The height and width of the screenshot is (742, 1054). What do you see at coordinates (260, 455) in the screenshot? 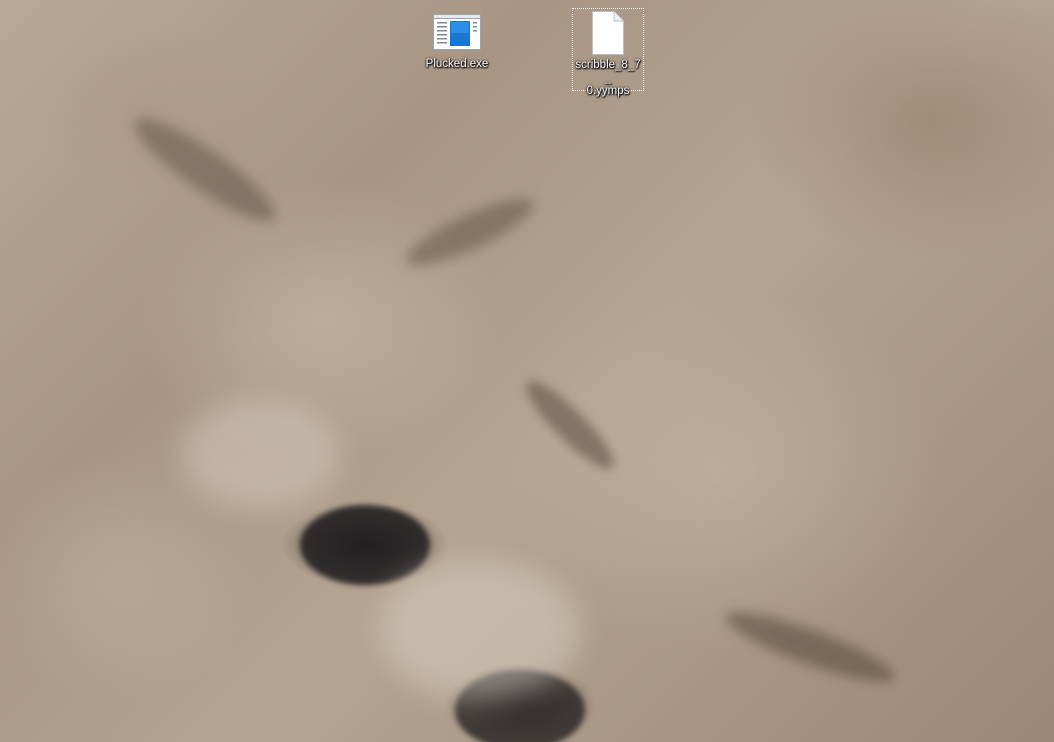
I see `wallpaper-cheek-highlight` at bounding box center [260, 455].